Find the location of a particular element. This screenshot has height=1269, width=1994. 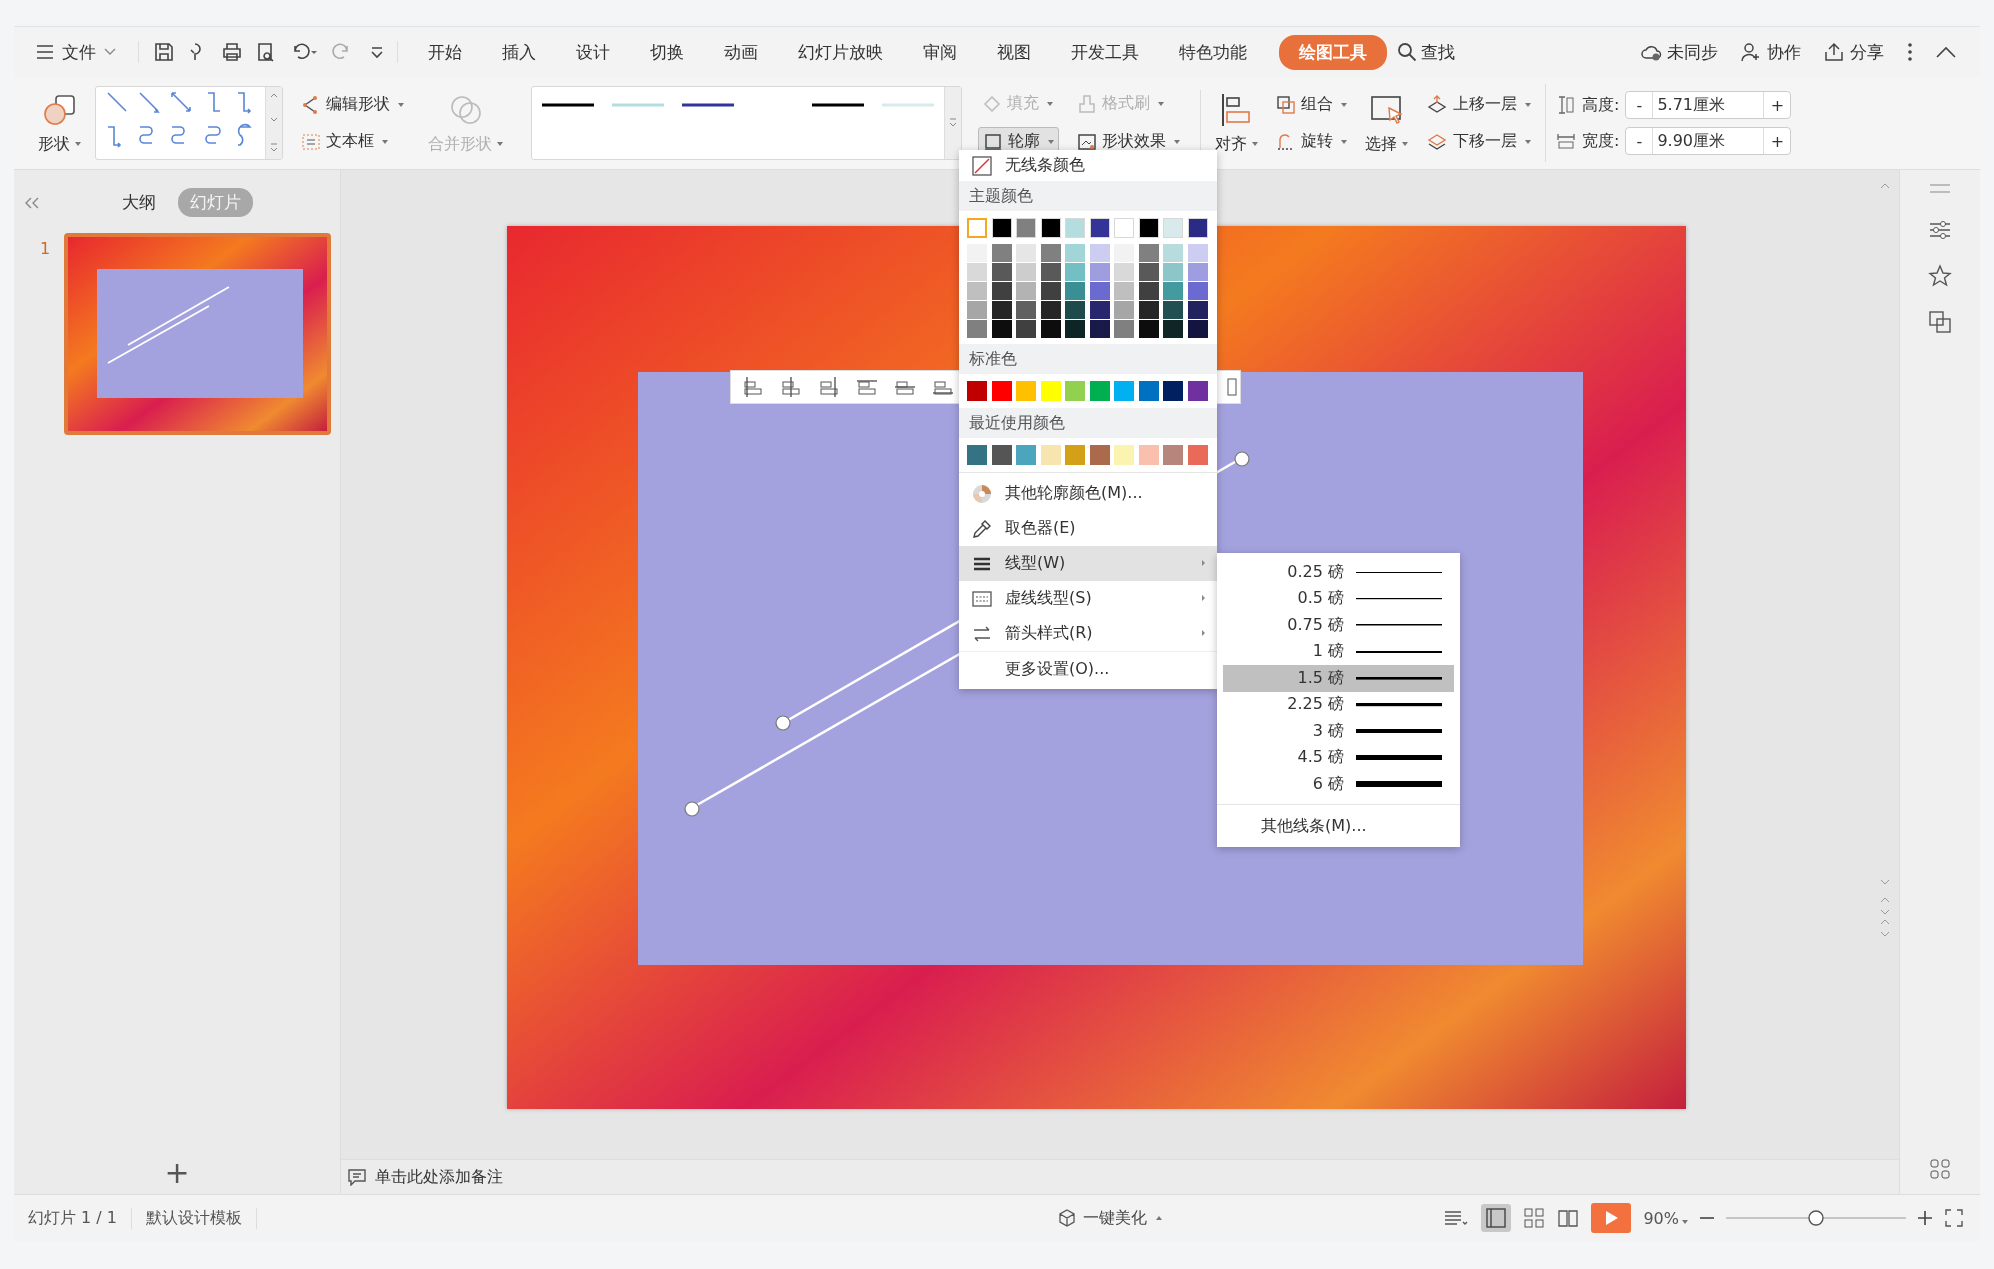

print-icon is located at coordinates (232, 52).